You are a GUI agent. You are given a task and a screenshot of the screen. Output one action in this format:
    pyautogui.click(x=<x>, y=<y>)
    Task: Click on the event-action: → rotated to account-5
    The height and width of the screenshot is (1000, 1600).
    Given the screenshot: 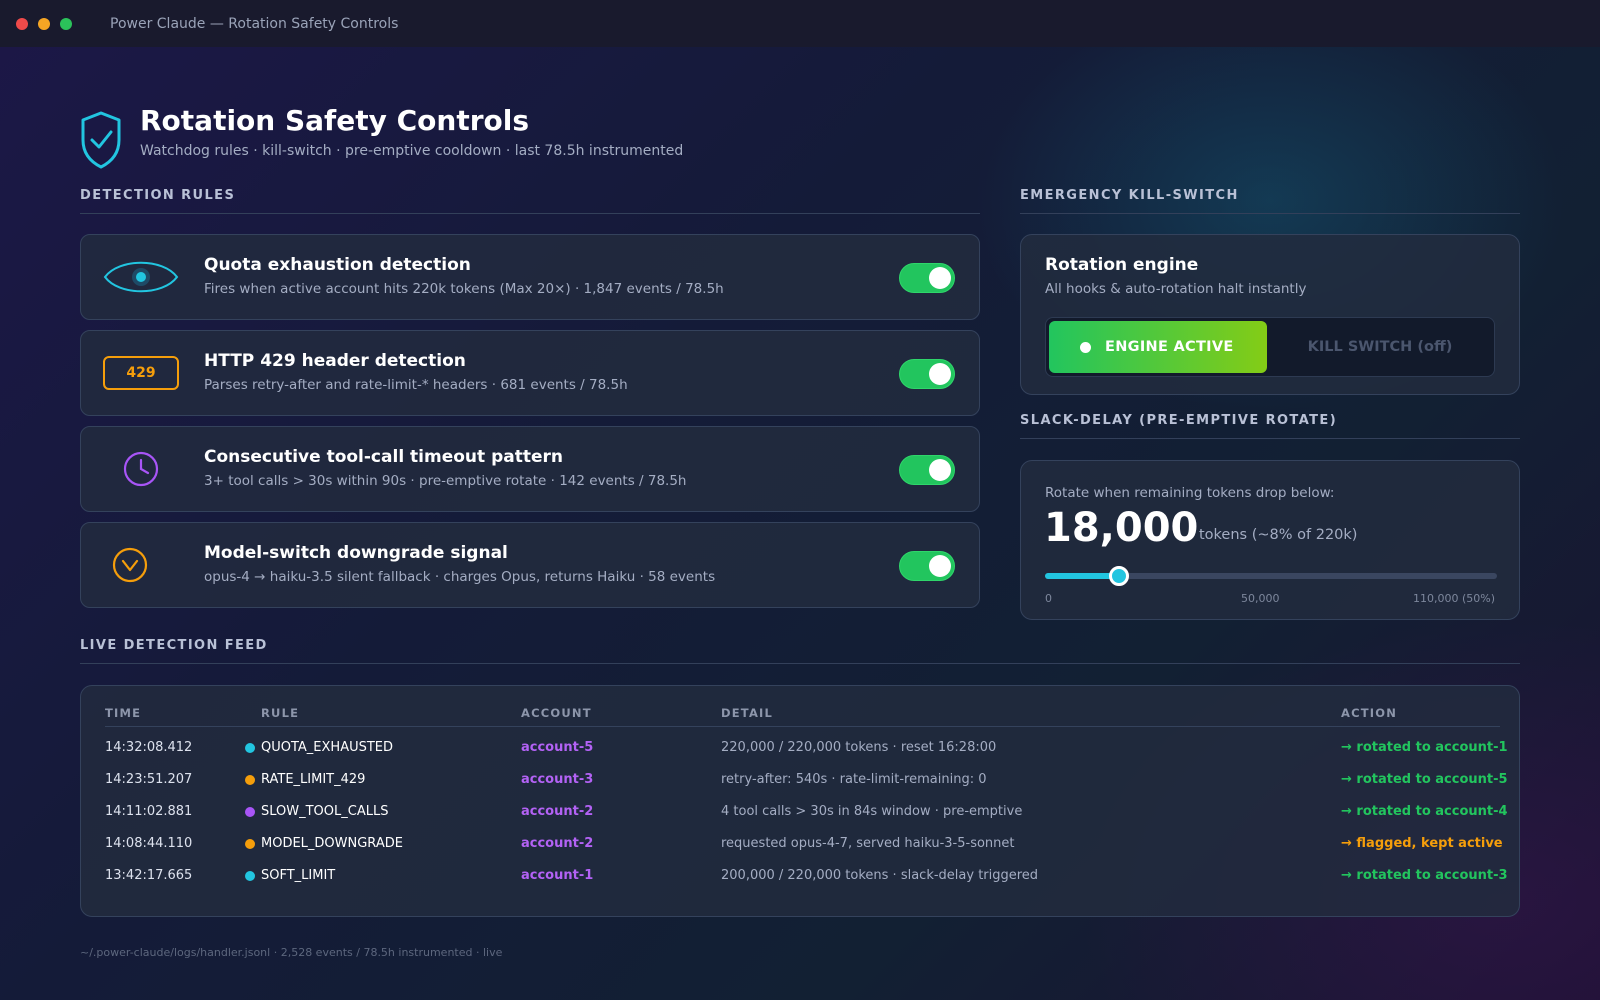 What is the action you would take?
    pyautogui.click(x=1424, y=779)
    